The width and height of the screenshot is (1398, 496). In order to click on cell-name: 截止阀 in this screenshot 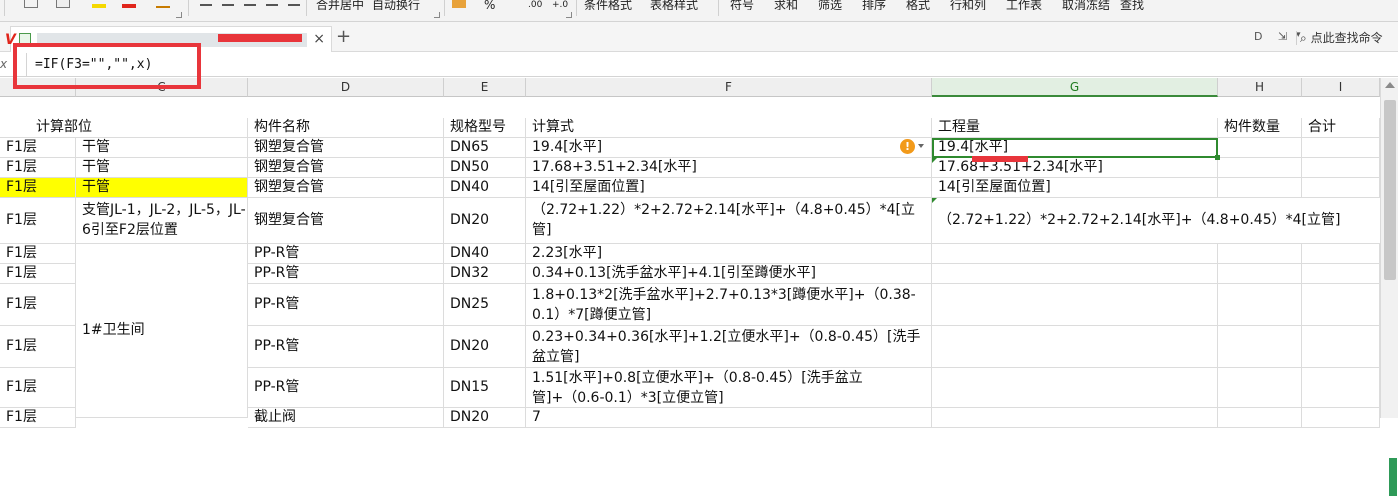, I will do `click(346, 418)`.